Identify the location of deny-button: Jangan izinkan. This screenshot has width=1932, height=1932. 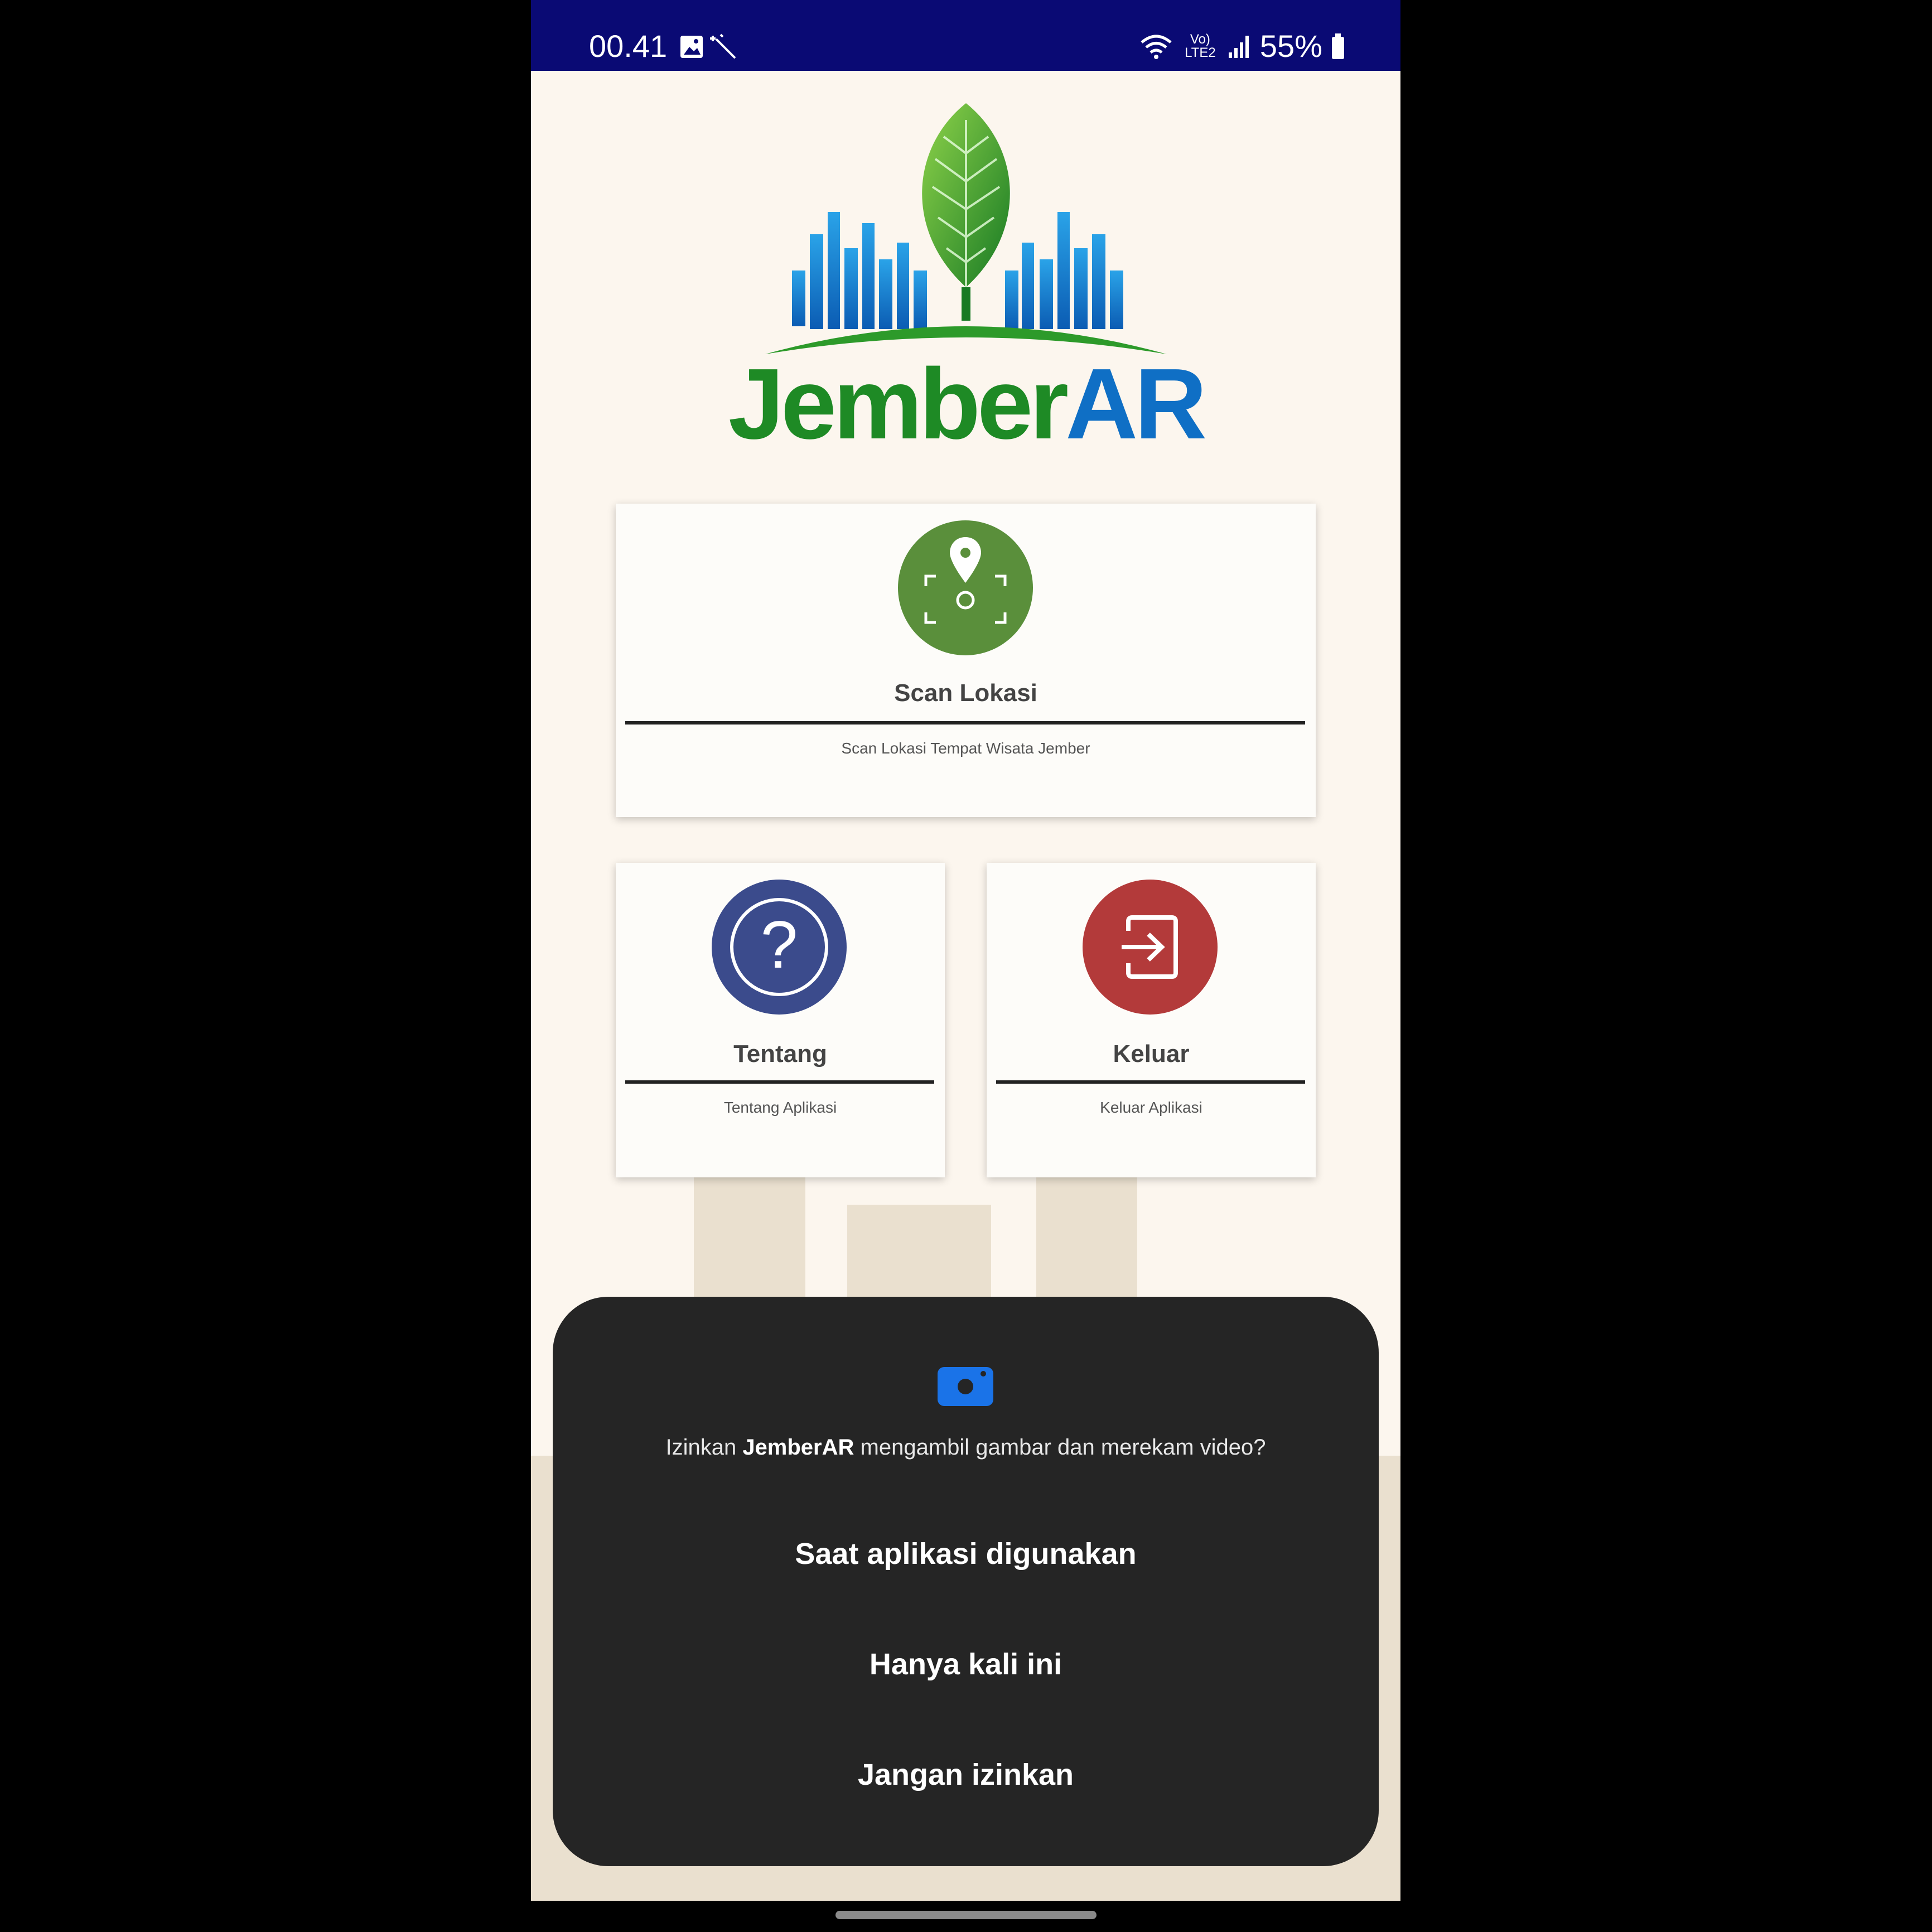
(966, 1774).